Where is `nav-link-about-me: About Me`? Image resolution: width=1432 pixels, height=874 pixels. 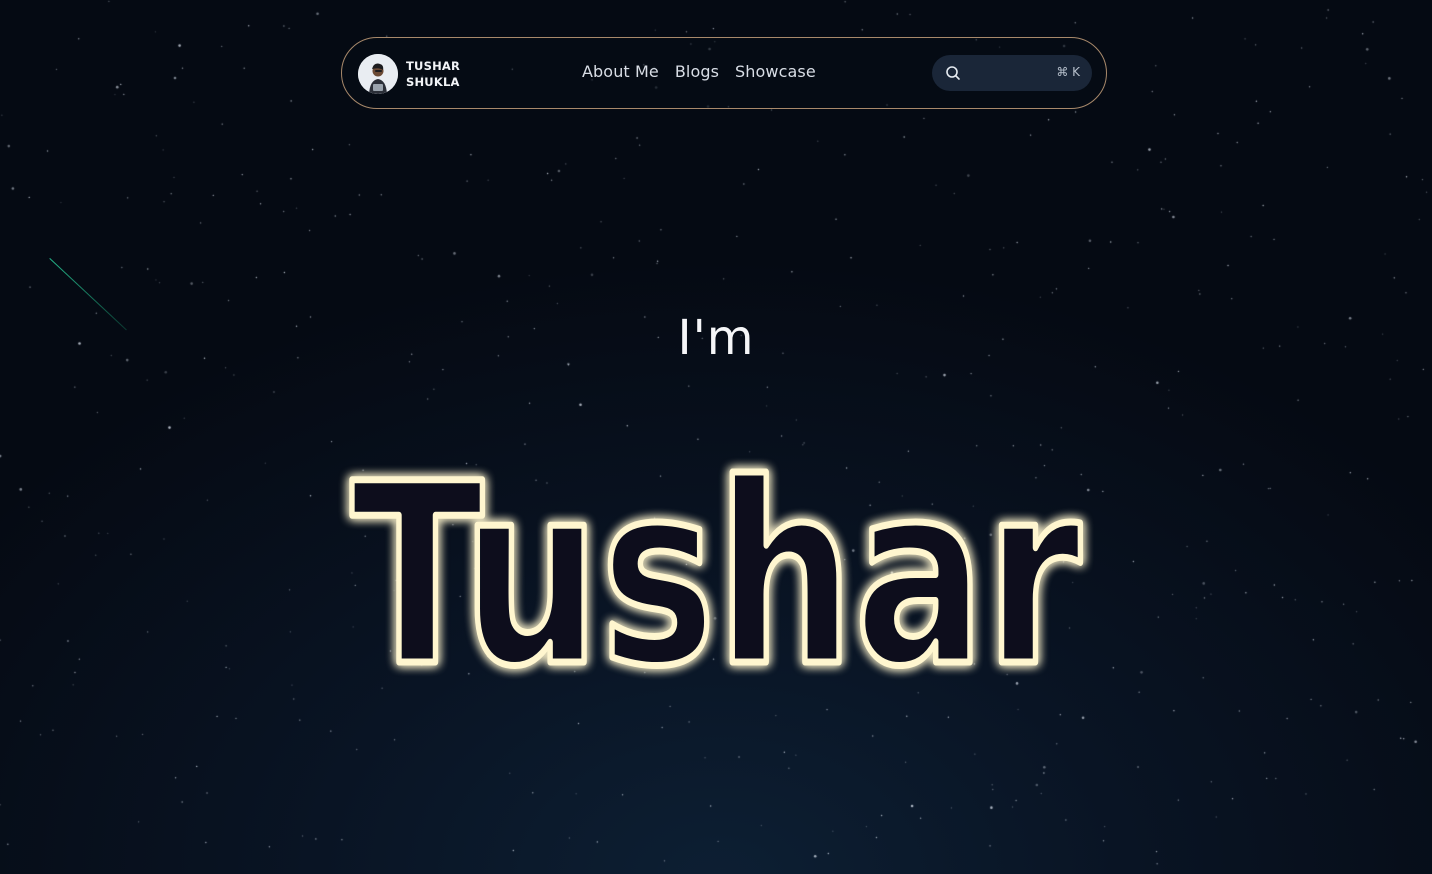
nav-link-about-me: About Me is located at coordinates (620, 71).